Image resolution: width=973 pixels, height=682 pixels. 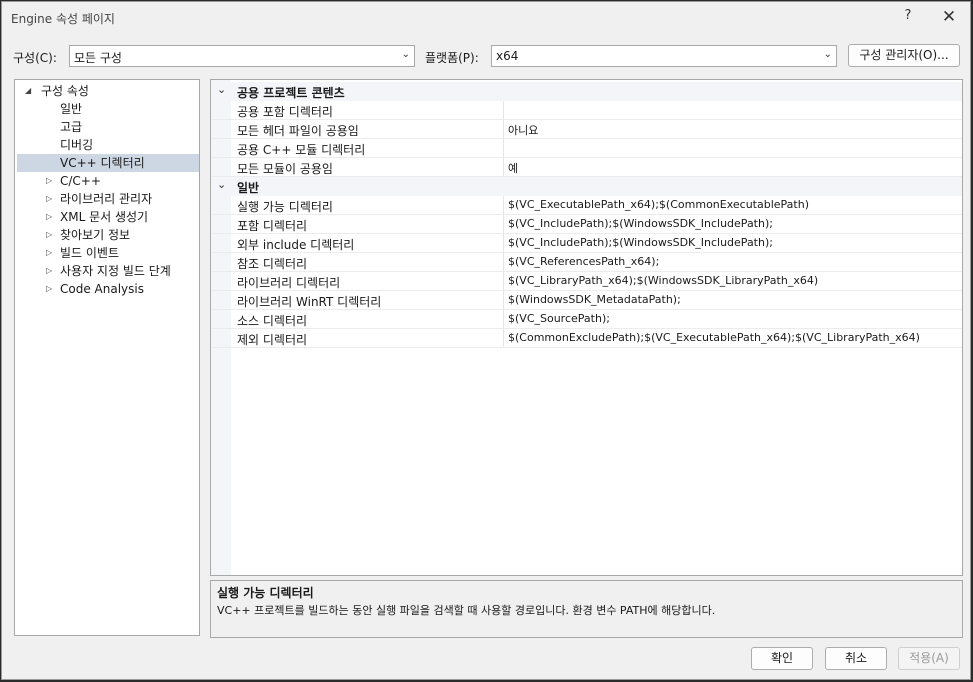 What do you see at coordinates (452, 58) in the screenshot?
I see `platform-label: 플랫폼(P):` at bounding box center [452, 58].